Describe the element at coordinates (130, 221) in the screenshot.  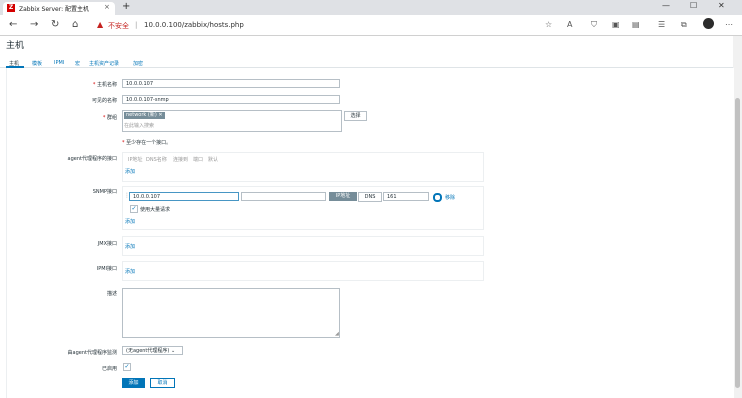
I see `add-snmp-interface-link: 添加` at that location.